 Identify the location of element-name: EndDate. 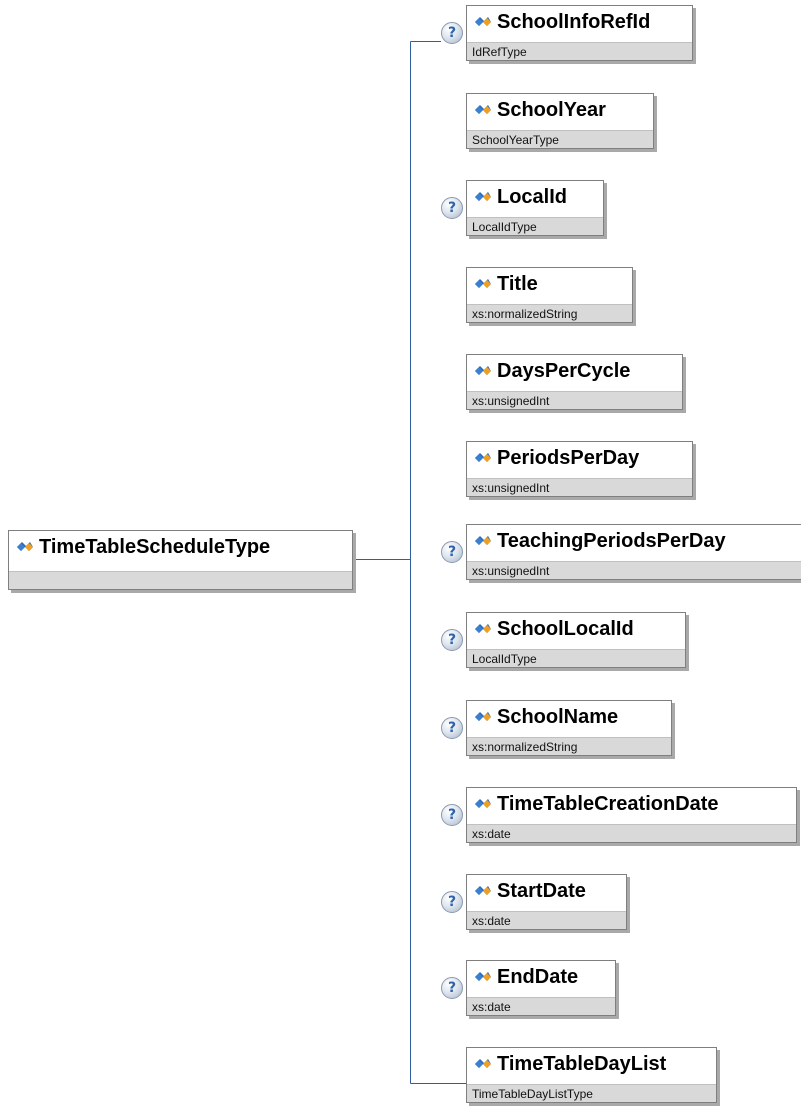
(538, 976).